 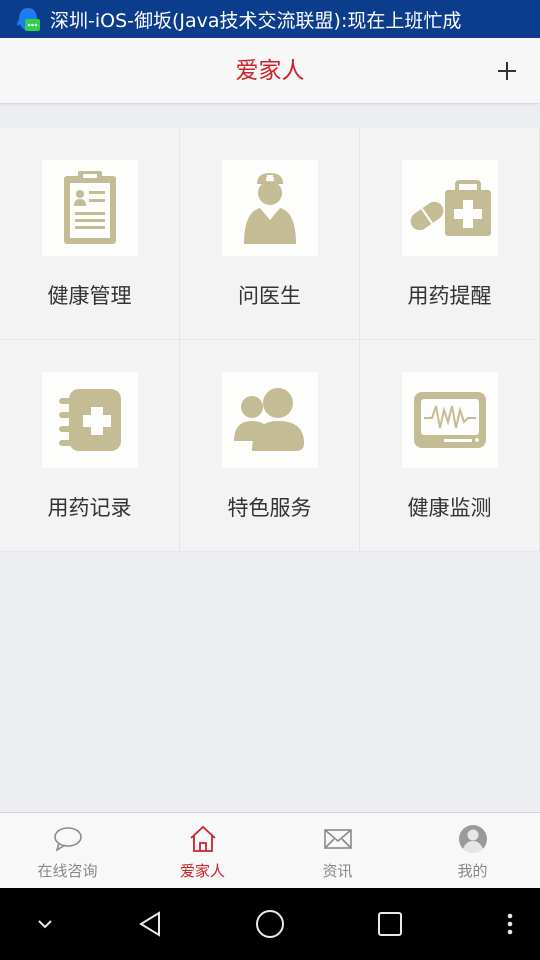 What do you see at coordinates (68, 839) in the screenshot?
I see `chat-bubble-icon` at bounding box center [68, 839].